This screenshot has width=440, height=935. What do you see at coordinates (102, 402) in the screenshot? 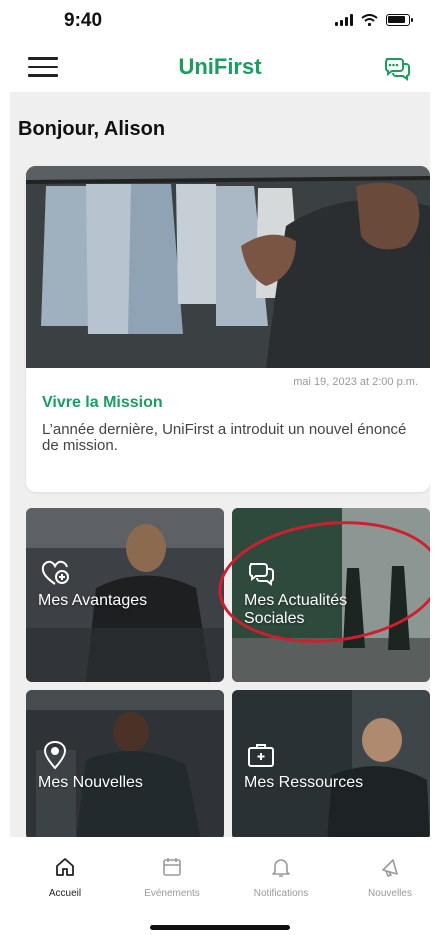
I see `article-title: Vivre la Mission` at bounding box center [102, 402].